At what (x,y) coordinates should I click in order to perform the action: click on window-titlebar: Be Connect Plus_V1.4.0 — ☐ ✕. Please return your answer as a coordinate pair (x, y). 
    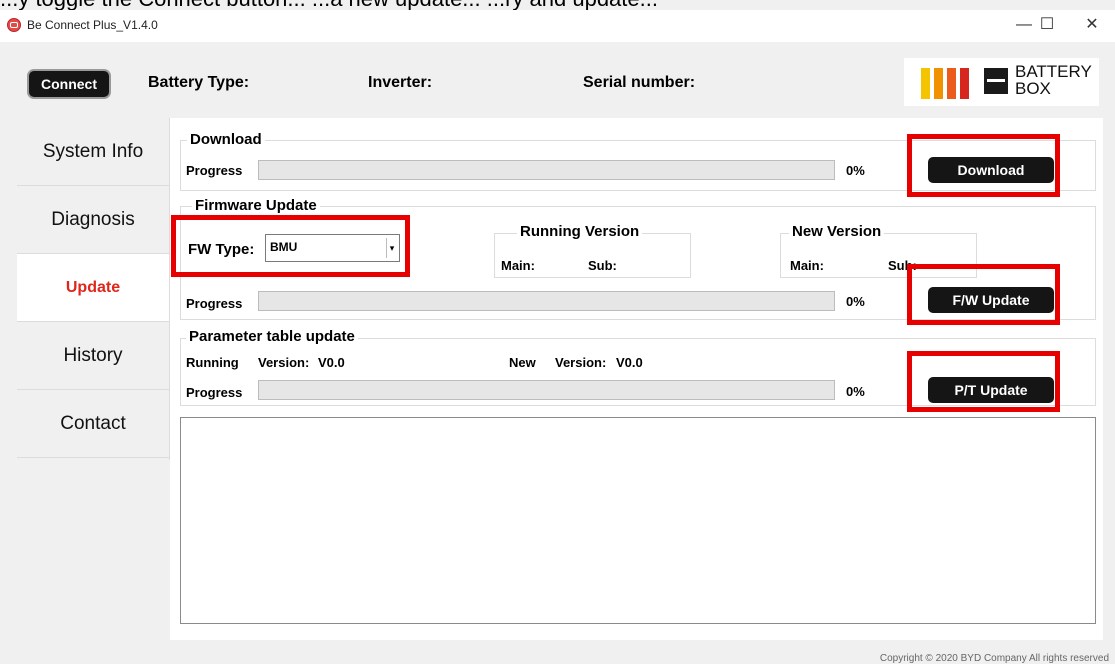
    Looking at the image, I should click on (557, 26).